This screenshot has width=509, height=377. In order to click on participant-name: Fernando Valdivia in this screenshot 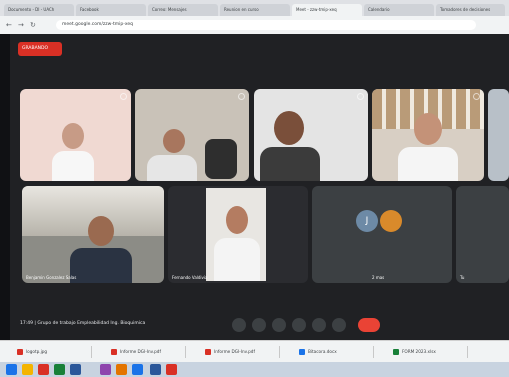, I will do `click(190, 277)`.